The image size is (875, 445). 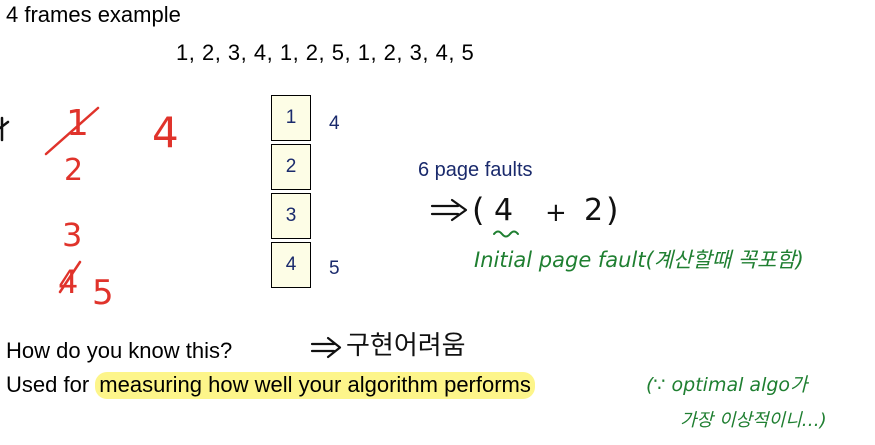 I want to click on handwritten-red-number: 2, so click(x=74, y=170).